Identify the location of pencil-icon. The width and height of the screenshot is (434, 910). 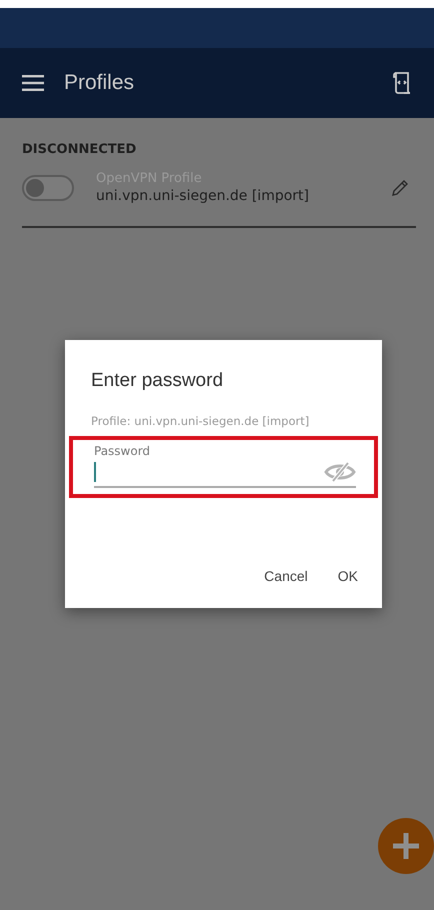
(400, 188).